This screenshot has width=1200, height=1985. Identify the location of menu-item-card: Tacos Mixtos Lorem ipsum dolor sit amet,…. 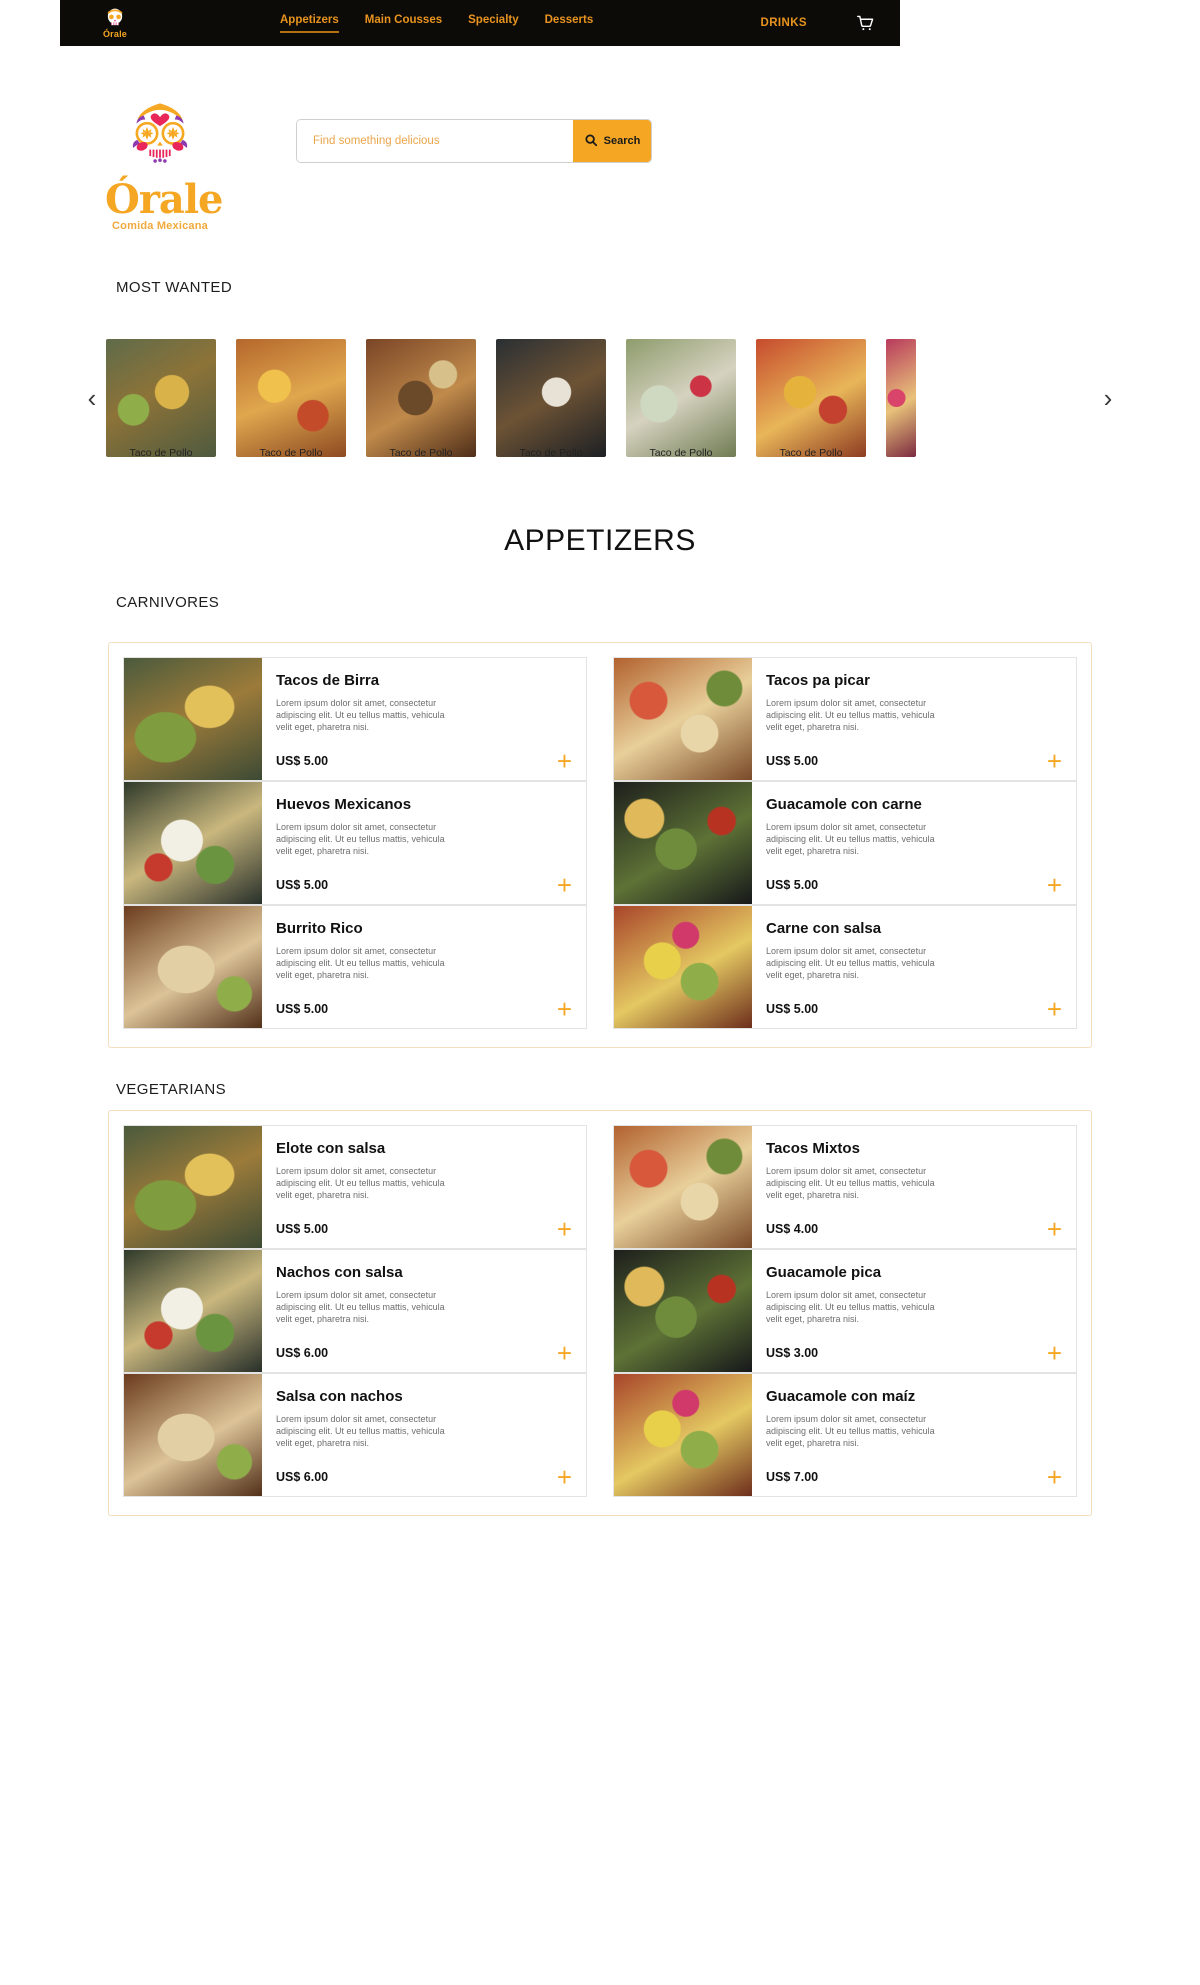
(845, 1187).